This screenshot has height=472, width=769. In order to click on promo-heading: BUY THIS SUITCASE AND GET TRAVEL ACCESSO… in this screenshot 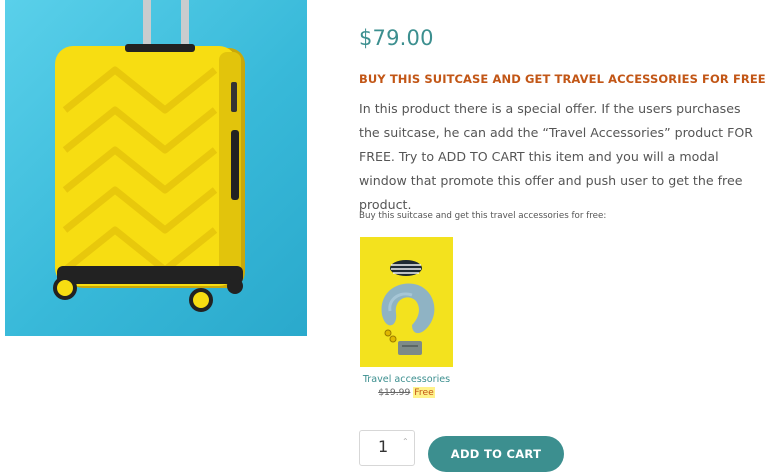, I will do `click(562, 79)`.